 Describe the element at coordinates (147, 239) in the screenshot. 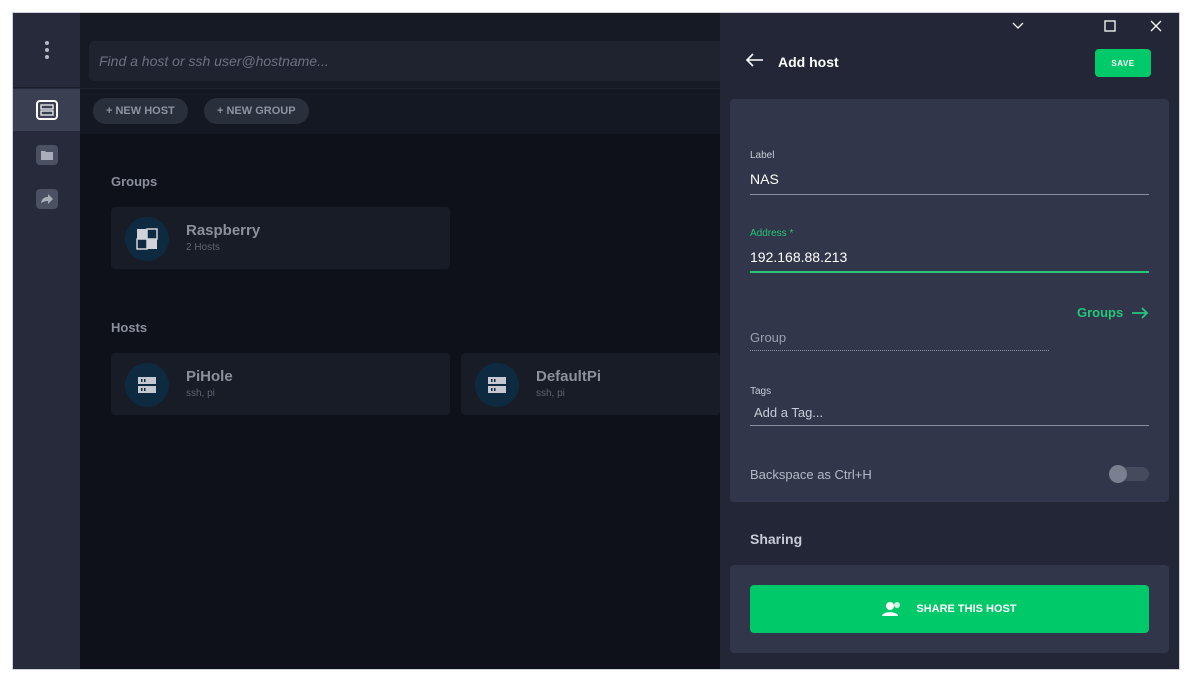

I see `group-icon` at that location.